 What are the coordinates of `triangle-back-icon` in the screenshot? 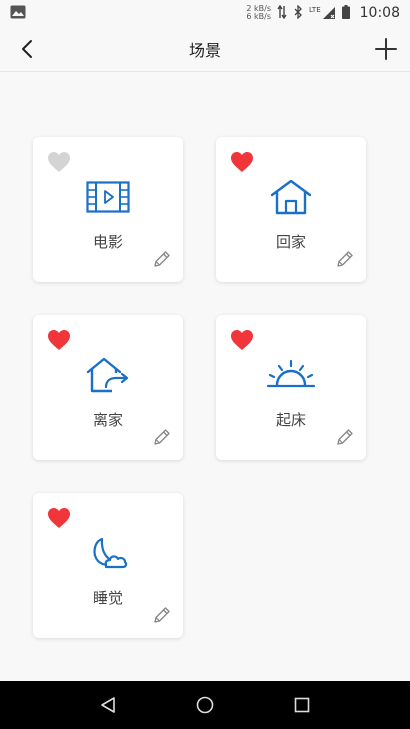 It's located at (108, 705).